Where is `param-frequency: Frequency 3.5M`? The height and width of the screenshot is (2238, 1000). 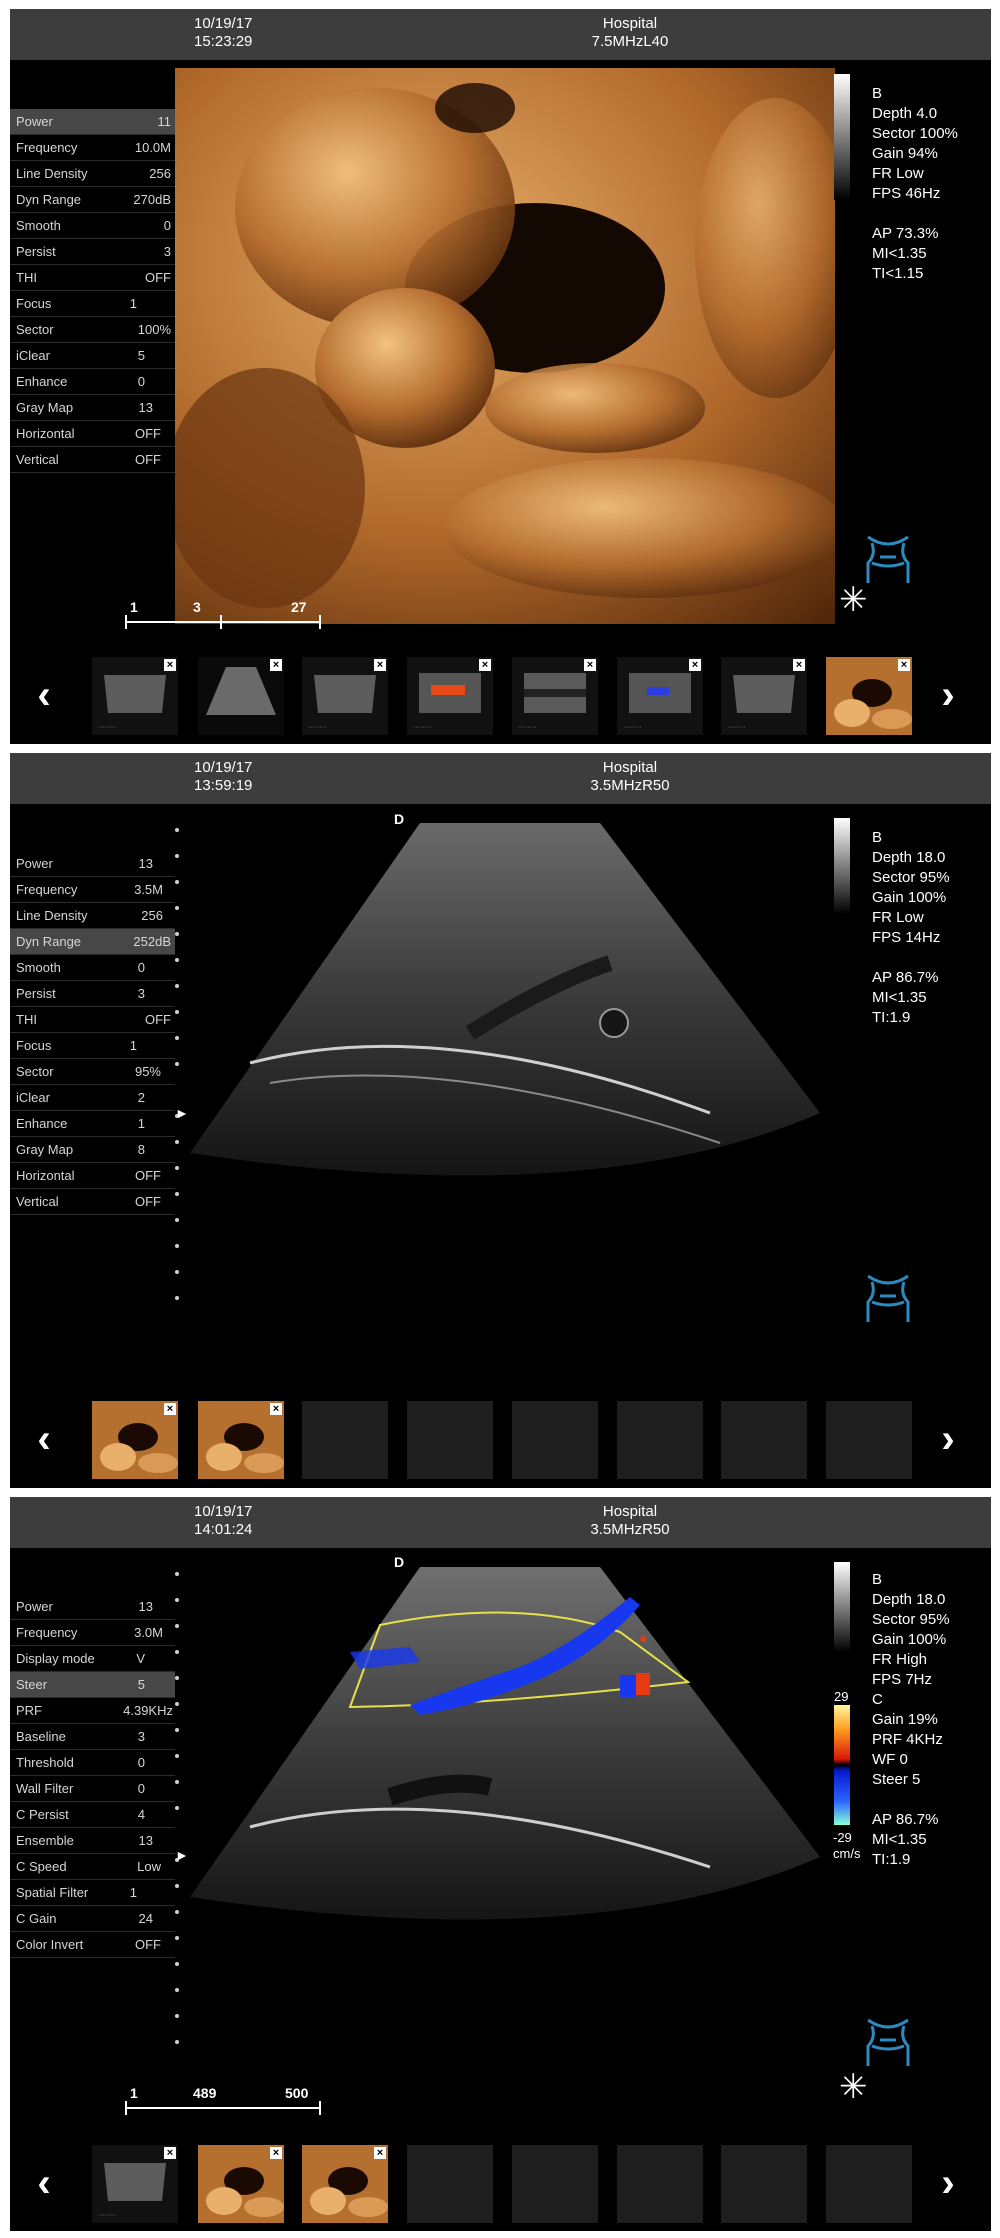
param-frequency: Frequency 3.5M is located at coordinates (92, 890).